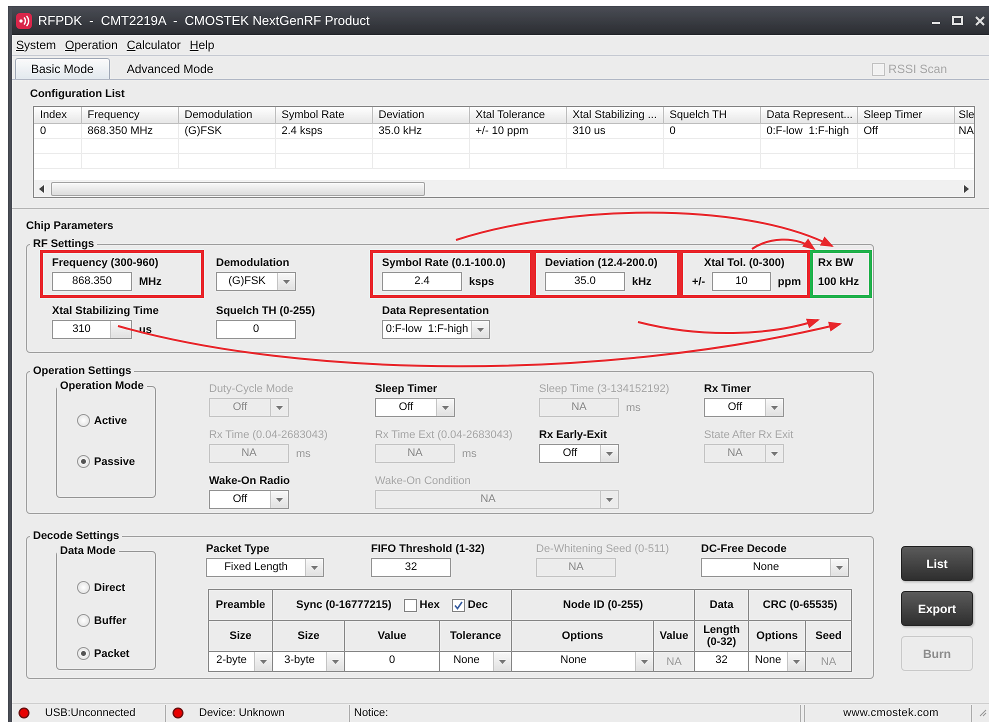 This screenshot has height=722, width=989. What do you see at coordinates (238, 189) in the screenshot?
I see `scrollbar-thumb` at bounding box center [238, 189].